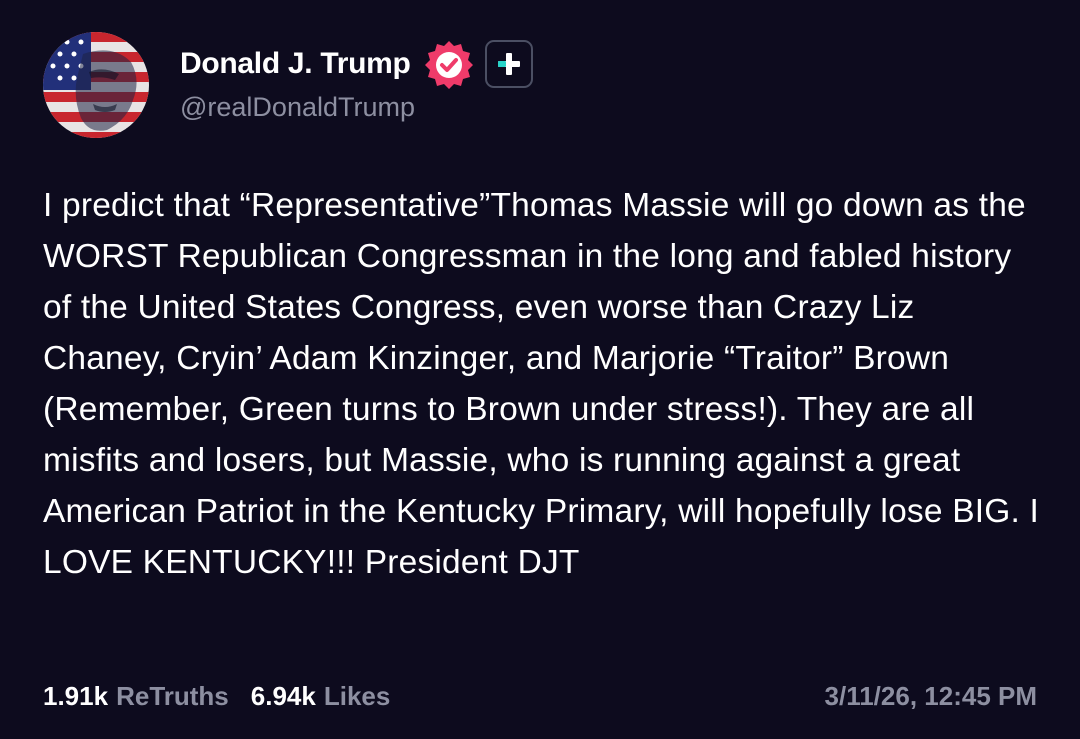  What do you see at coordinates (508, 64) in the screenshot?
I see `plus-badge-icon` at bounding box center [508, 64].